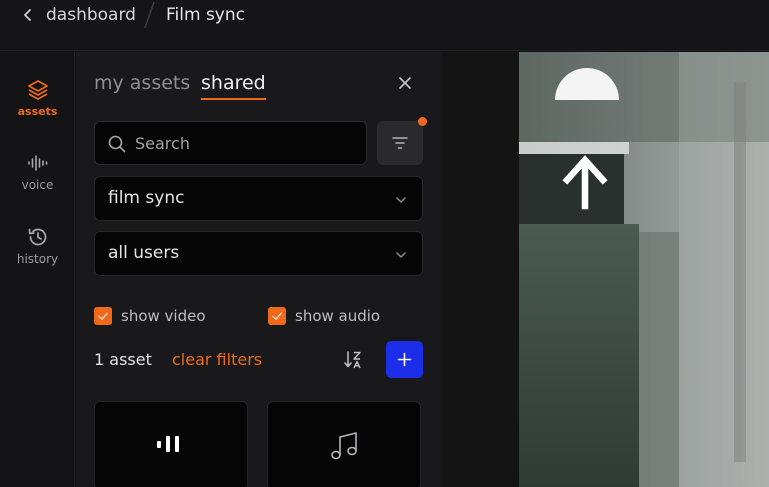 This screenshot has width=769, height=487. I want to click on rail-label-voice: voice, so click(37, 185).